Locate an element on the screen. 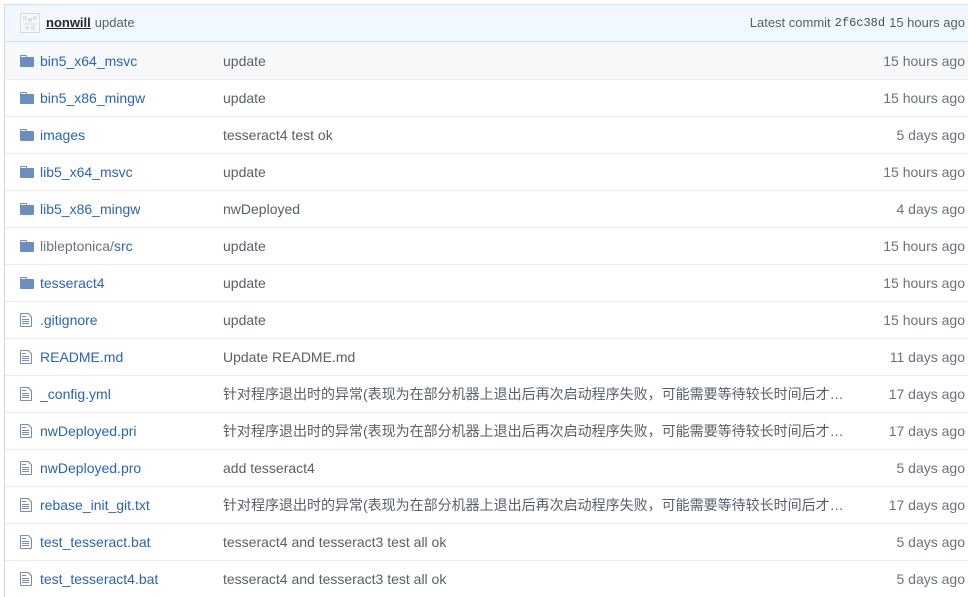 The width and height of the screenshot is (968, 597). file-row: lib5_x86_mingw nwDeployed 4 days ago is located at coordinates (486, 208).